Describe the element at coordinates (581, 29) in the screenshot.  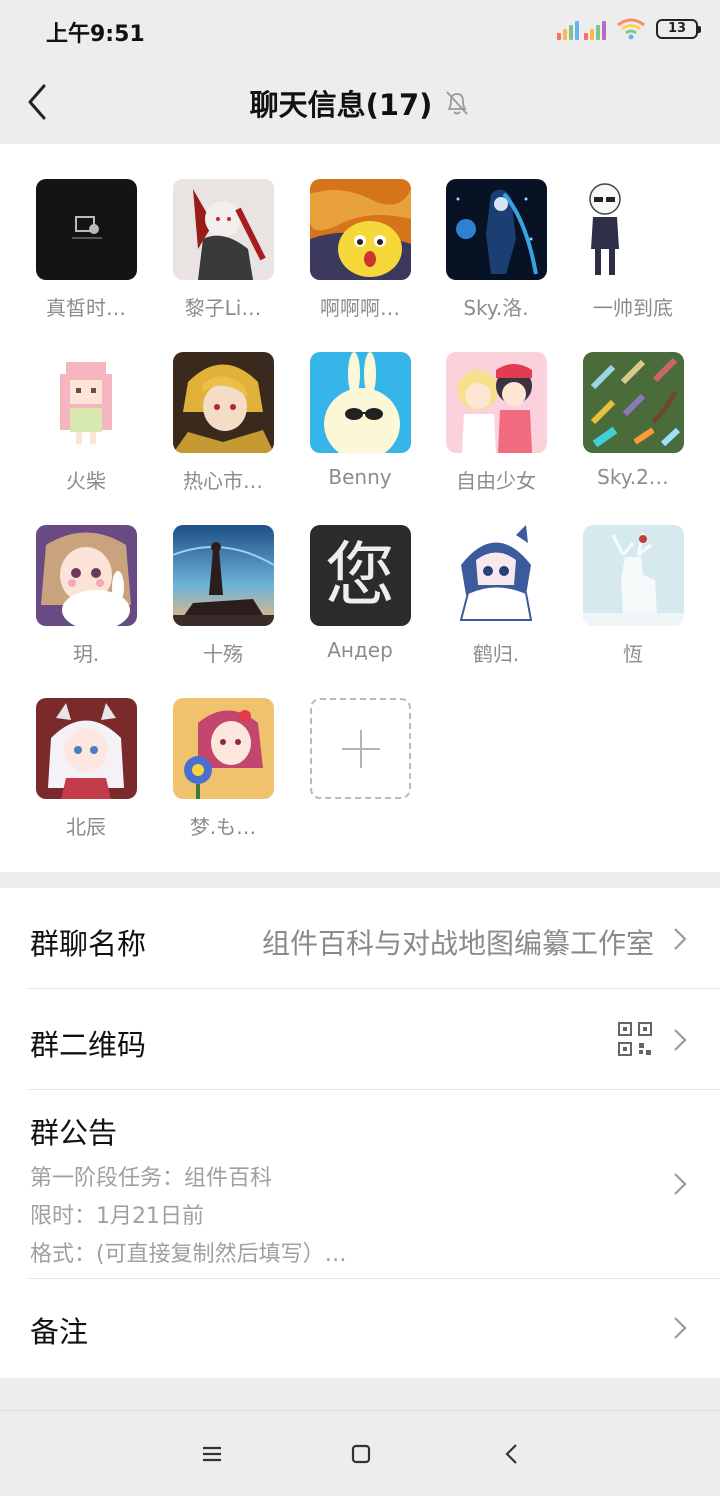
I see `signal-icon` at that location.